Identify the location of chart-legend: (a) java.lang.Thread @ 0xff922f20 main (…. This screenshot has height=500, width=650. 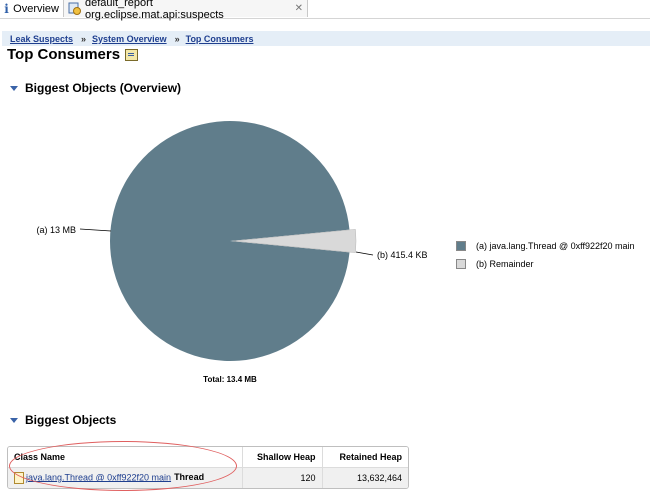
(545, 258).